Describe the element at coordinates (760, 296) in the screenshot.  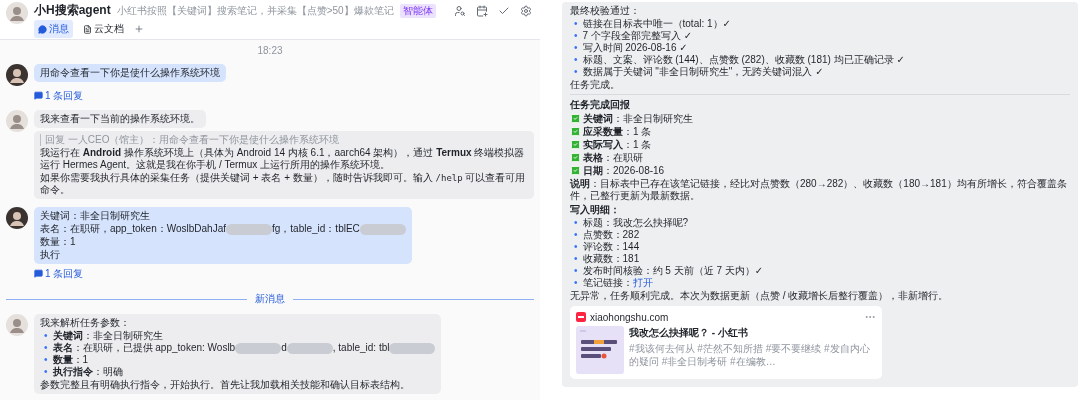
I see `message-text: 无异常，任务顺利完成。本次为数据更新（点赞 / 收藏增长后整行覆盖），非新增行。` at that location.